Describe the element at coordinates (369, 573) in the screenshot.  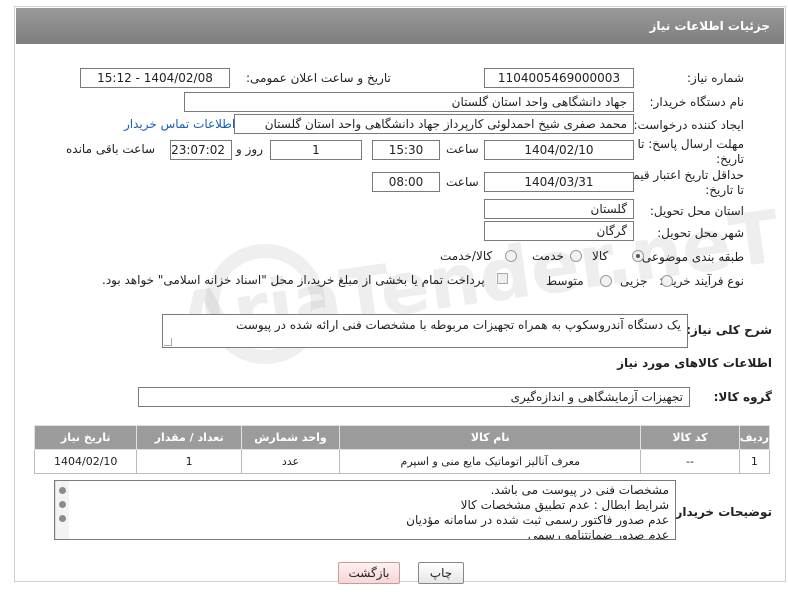
I see `back-button: بازگشت` at that location.